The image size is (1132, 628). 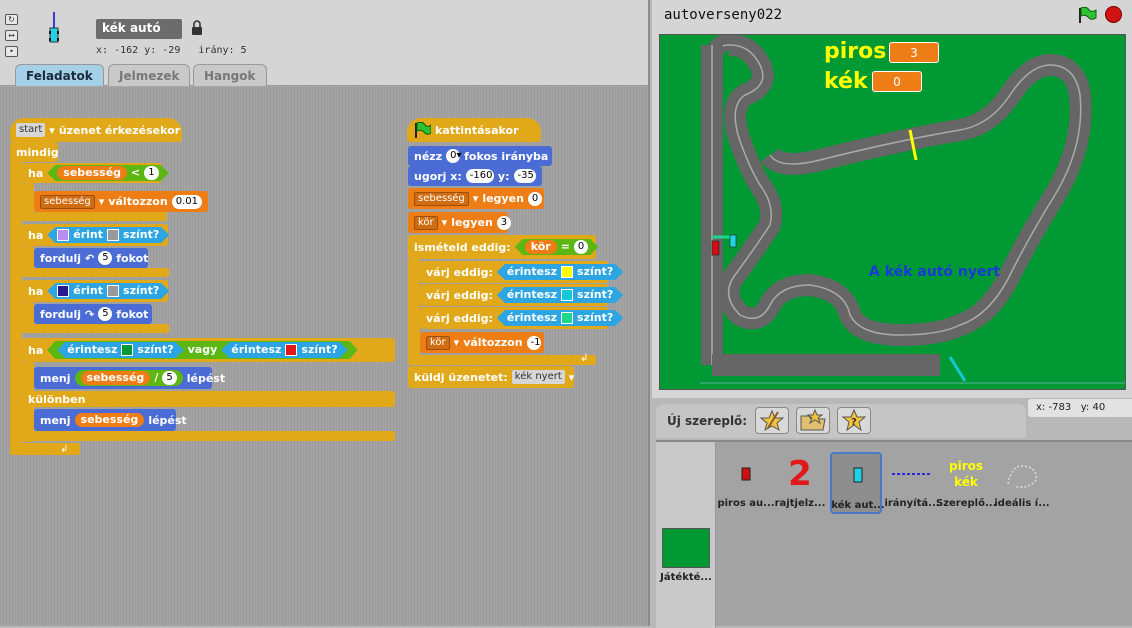 I want to click on red-swatch, so click(x=291, y=350).